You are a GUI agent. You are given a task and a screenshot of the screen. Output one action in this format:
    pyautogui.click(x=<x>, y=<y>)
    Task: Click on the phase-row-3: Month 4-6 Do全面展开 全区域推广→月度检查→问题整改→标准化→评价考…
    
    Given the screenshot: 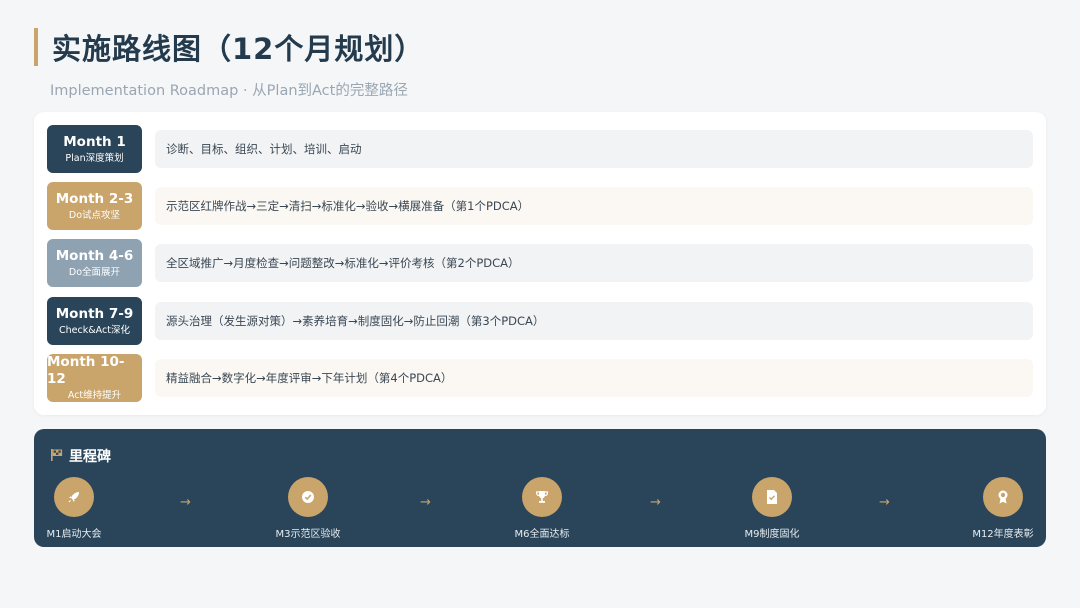 What is the action you would take?
    pyautogui.click(x=540, y=263)
    